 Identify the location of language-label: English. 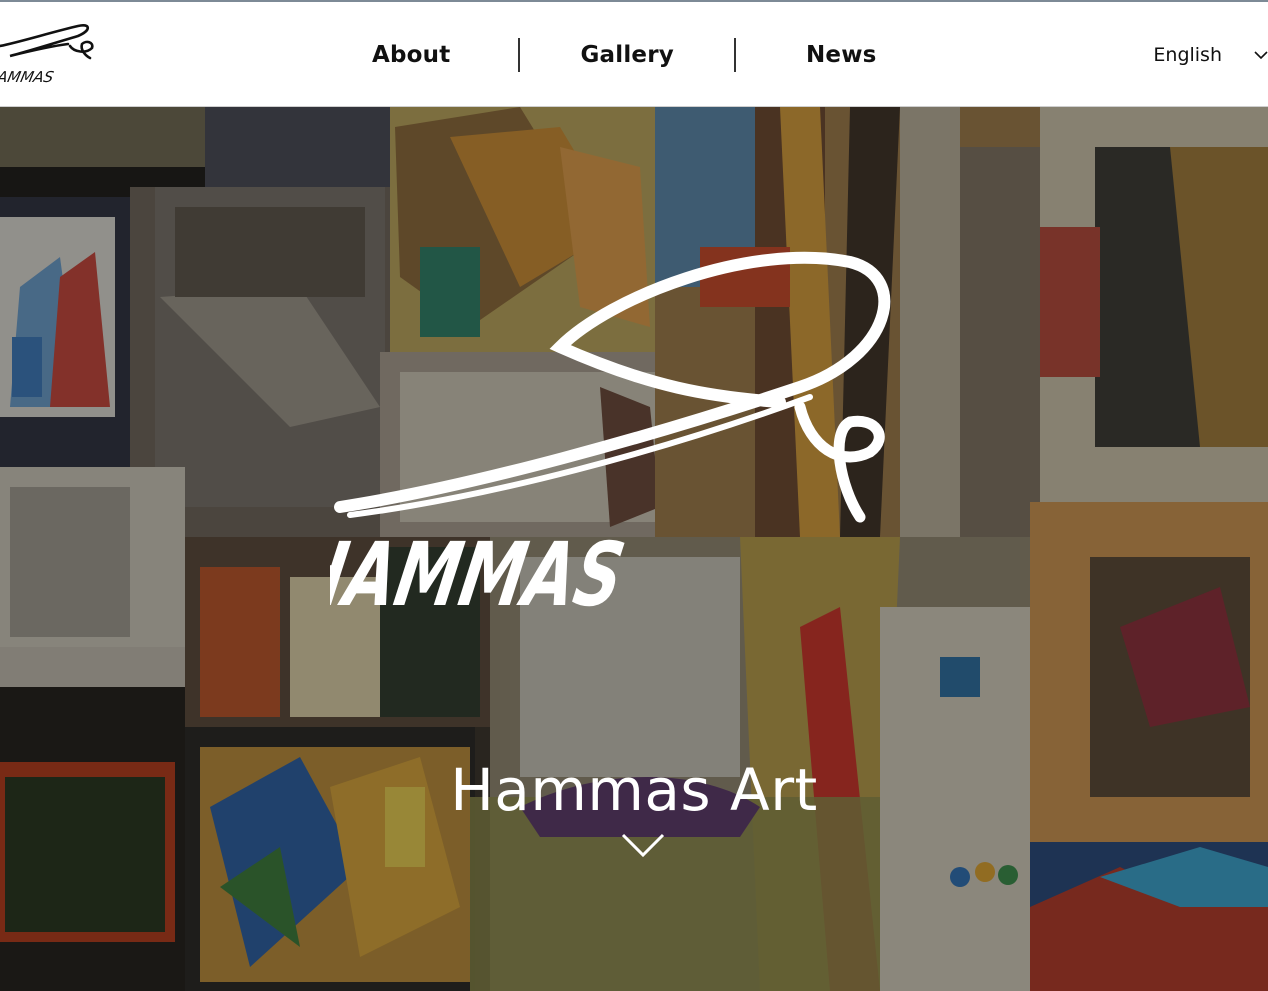
(1187, 54).